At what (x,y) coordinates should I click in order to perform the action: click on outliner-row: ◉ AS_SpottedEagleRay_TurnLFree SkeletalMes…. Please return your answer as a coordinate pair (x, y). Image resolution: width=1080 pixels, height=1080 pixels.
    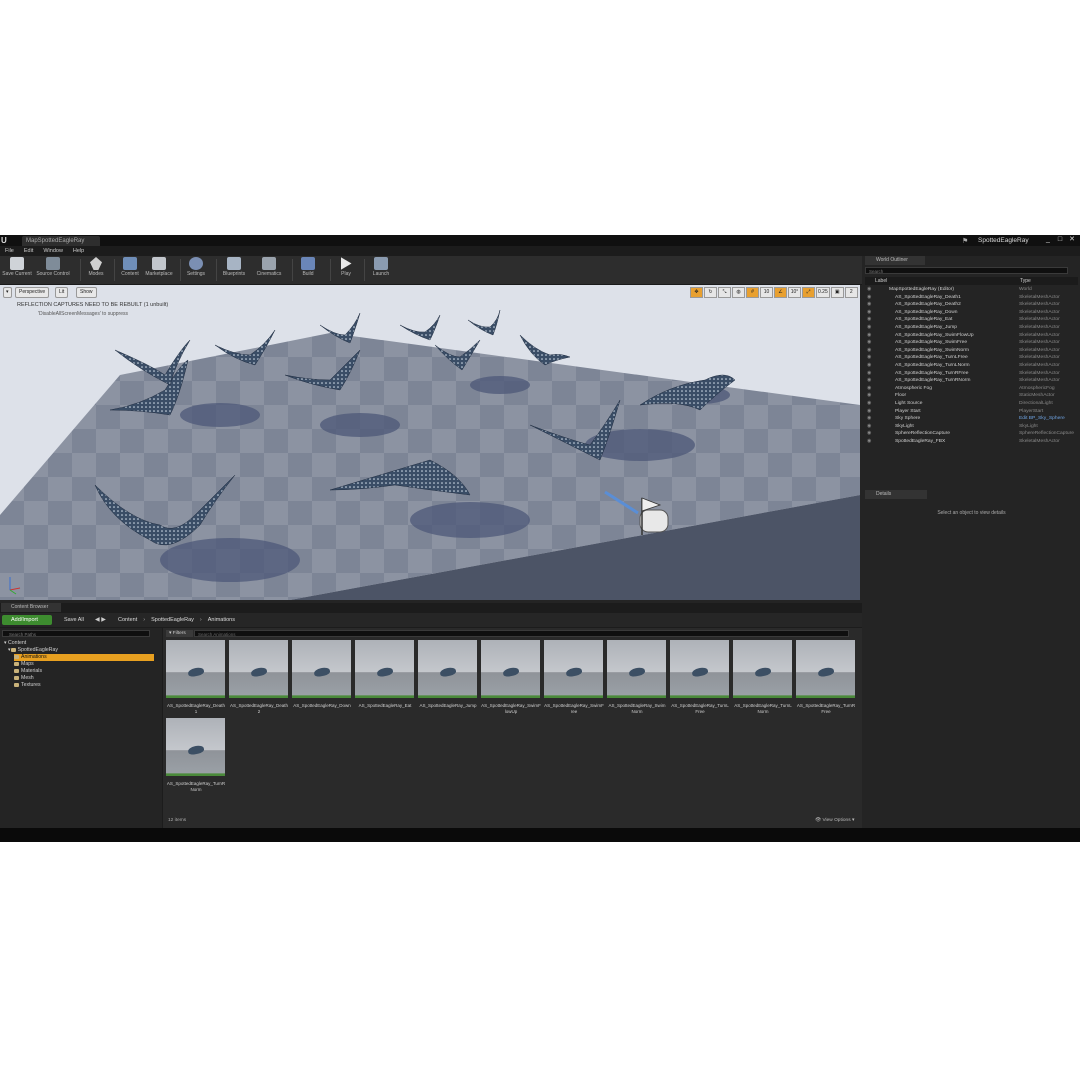
    Looking at the image, I should click on (971, 358).